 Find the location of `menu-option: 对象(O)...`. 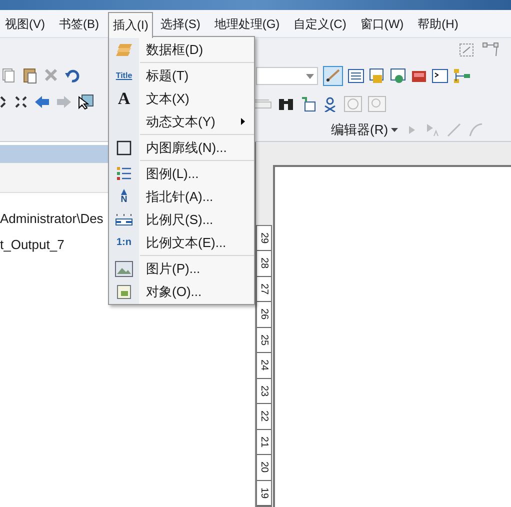

menu-option: 对象(O)... is located at coordinates (181, 291).